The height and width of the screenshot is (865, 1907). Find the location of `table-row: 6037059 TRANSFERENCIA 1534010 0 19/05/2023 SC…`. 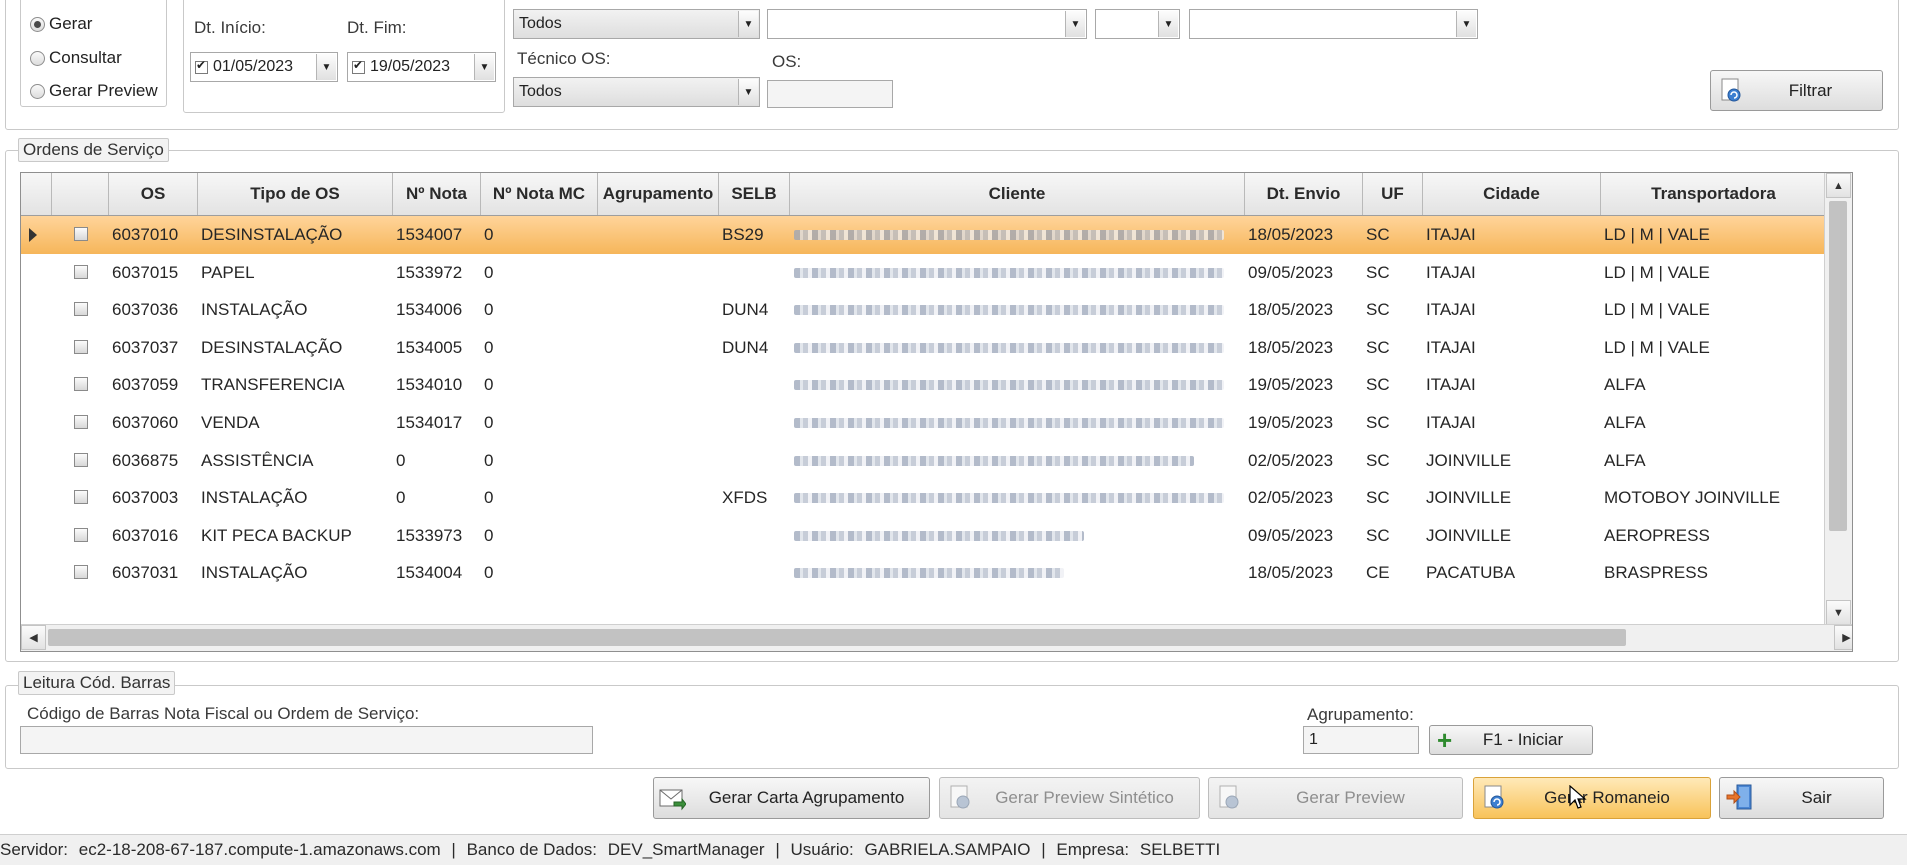

table-row: 6037059 TRANSFERENCIA 1534010 0 19/05/2023 SC… is located at coordinates (924, 385).